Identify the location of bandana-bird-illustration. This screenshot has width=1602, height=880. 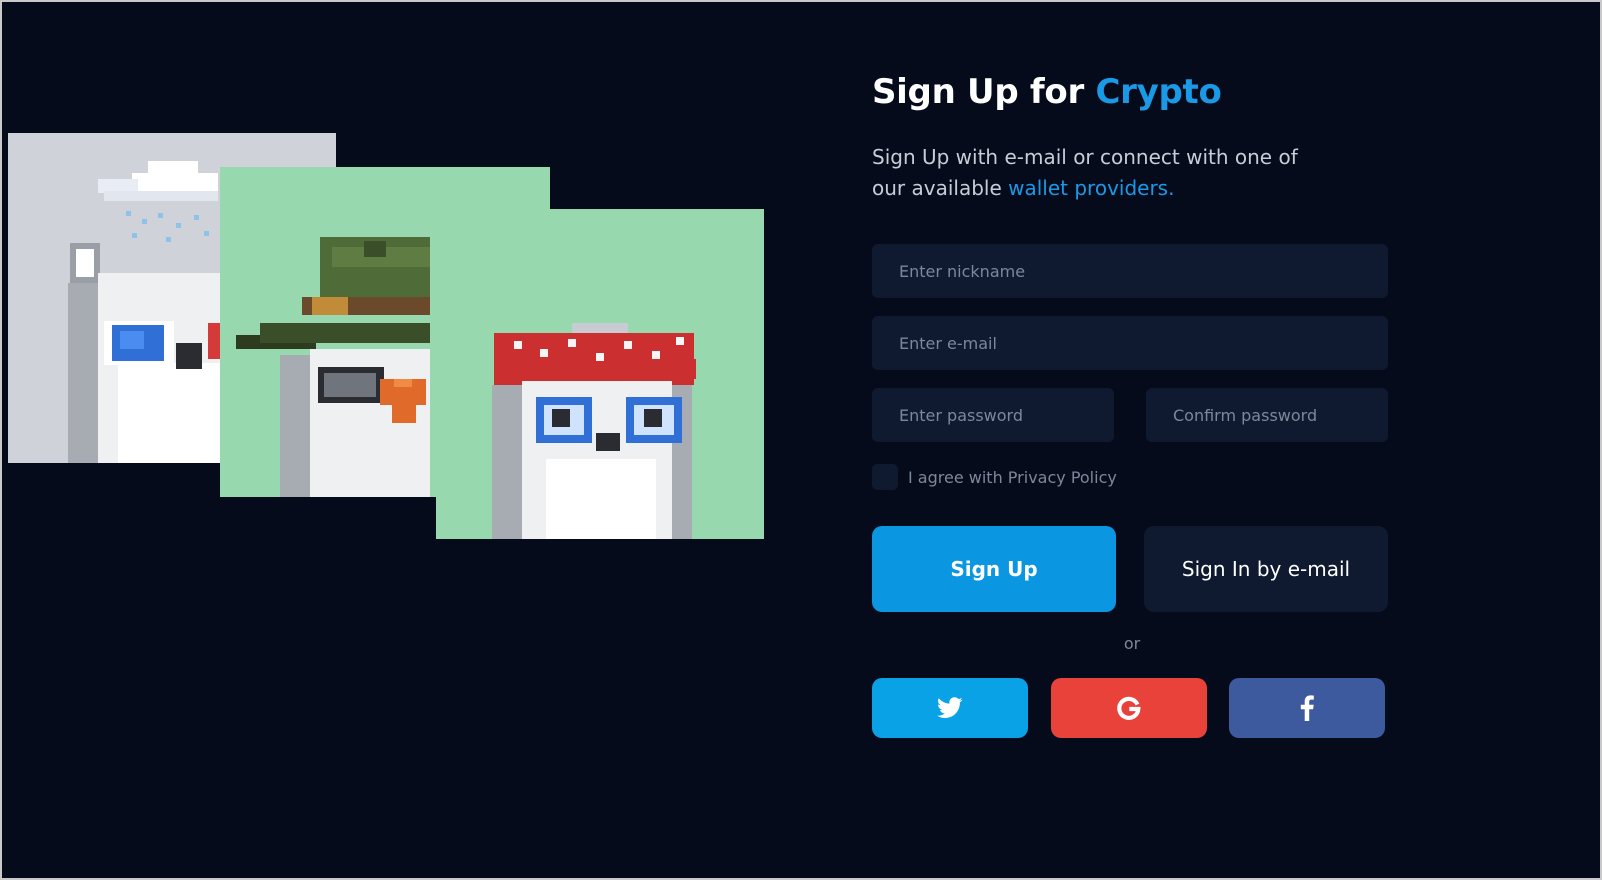
(594, 431).